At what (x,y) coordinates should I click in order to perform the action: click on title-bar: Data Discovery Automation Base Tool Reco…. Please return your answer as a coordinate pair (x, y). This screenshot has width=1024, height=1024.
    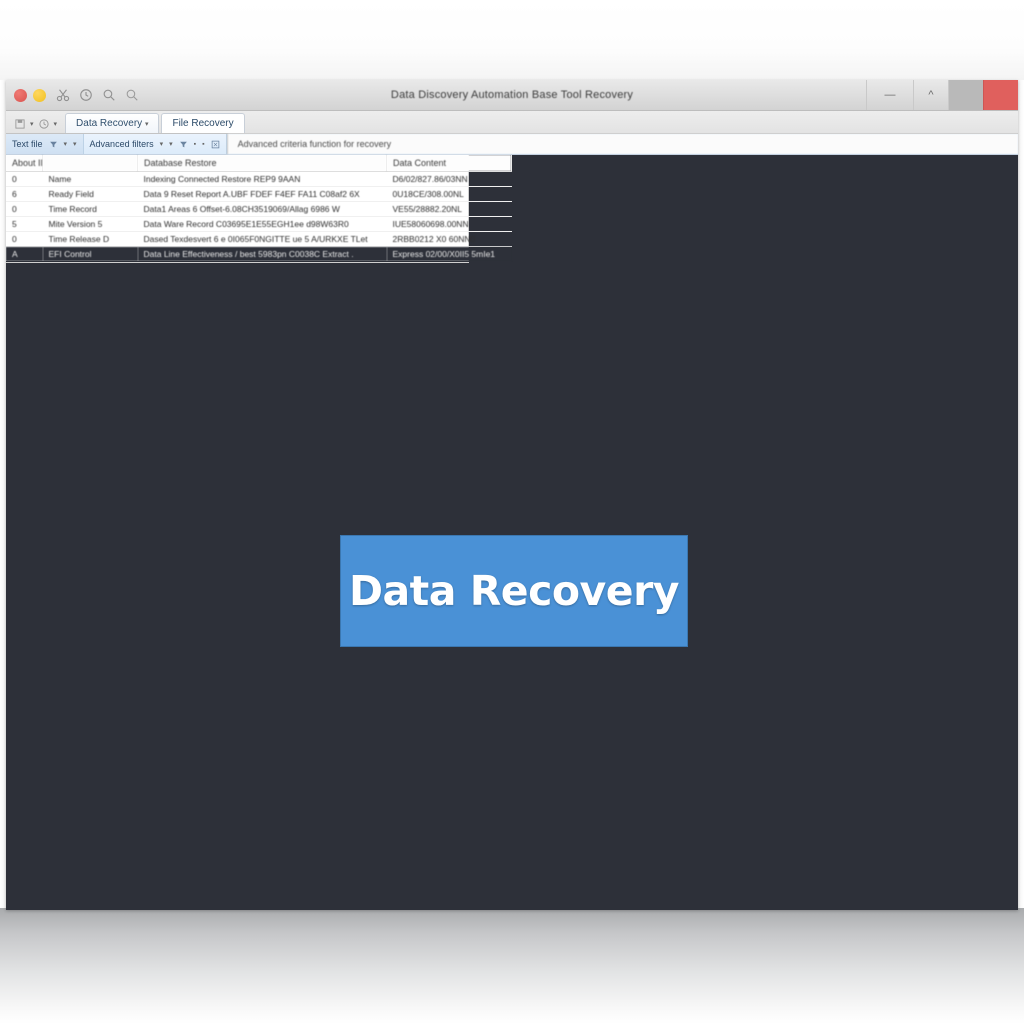
    Looking at the image, I should click on (512, 95).